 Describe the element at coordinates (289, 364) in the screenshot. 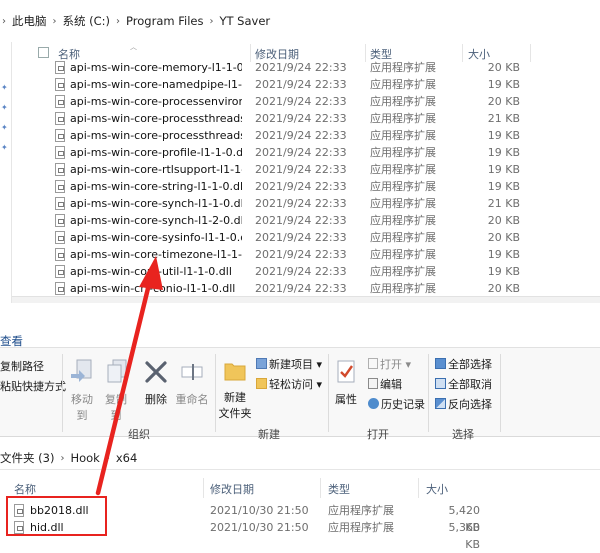

I see `new-item-menu: 新建项目 ▾` at that location.